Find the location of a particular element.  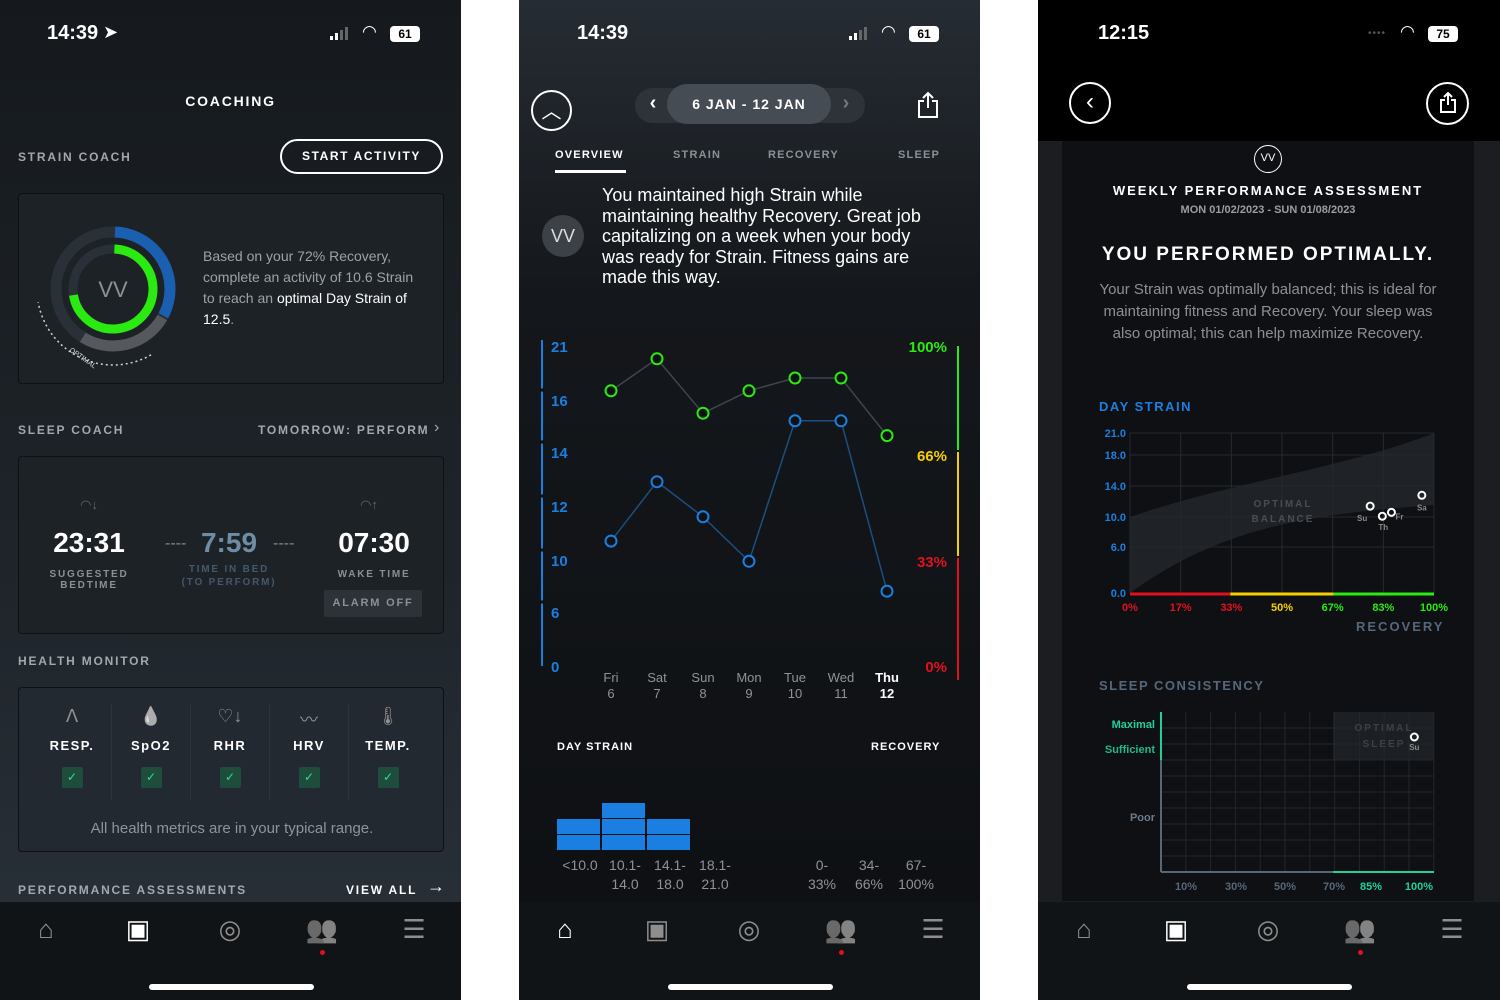

share-icon is located at coordinates (928, 105).